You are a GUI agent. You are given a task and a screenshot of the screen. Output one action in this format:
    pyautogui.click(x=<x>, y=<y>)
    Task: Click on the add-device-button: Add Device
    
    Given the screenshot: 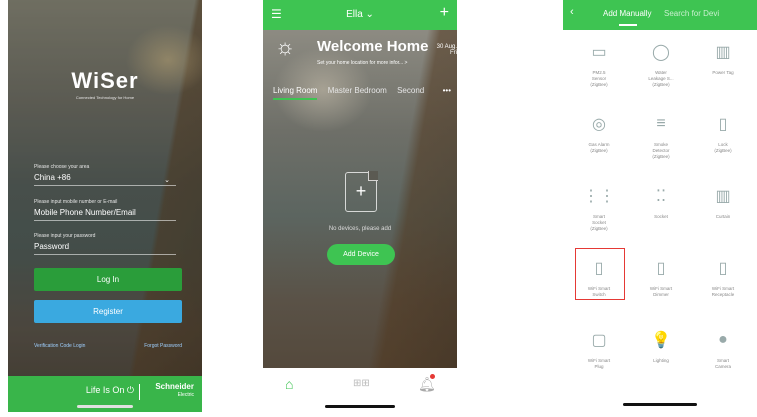 What is the action you would take?
    pyautogui.click(x=361, y=254)
    